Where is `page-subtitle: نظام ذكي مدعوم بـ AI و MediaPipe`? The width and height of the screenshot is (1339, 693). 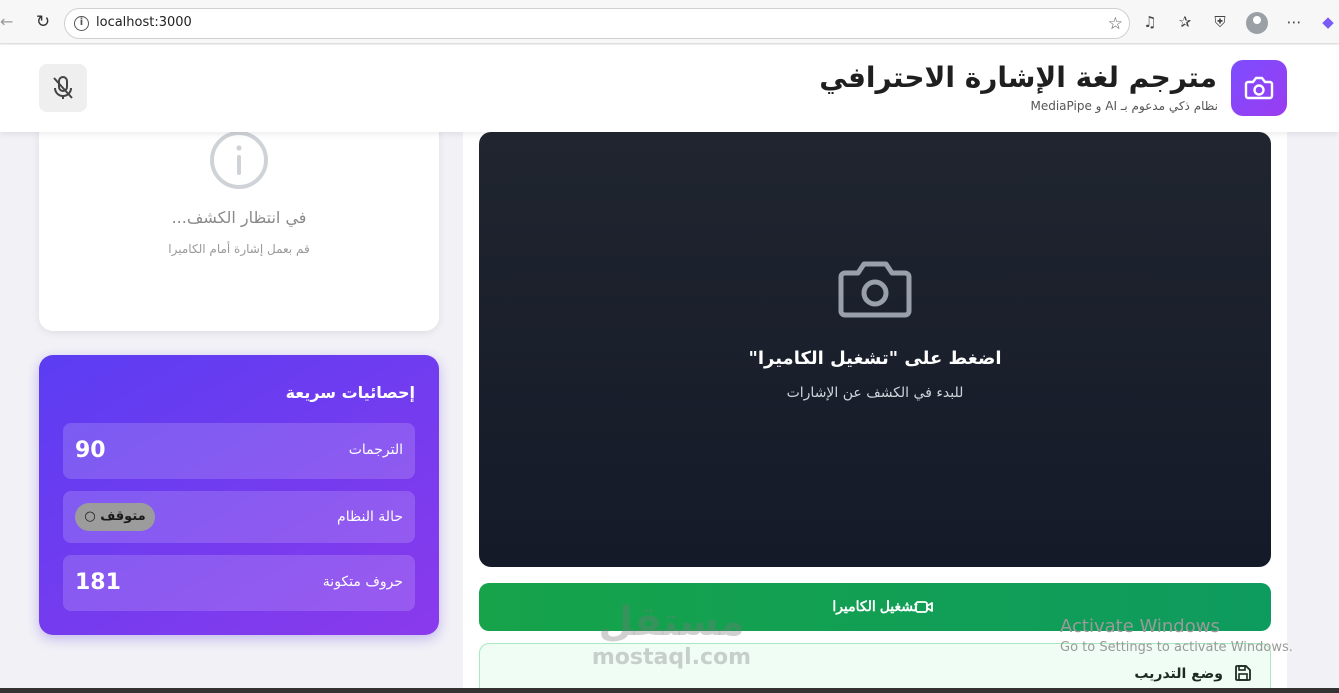
page-subtitle: نظام ذكي مدعوم بـ AI و MediaPipe is located at coordinates (1124, 106).